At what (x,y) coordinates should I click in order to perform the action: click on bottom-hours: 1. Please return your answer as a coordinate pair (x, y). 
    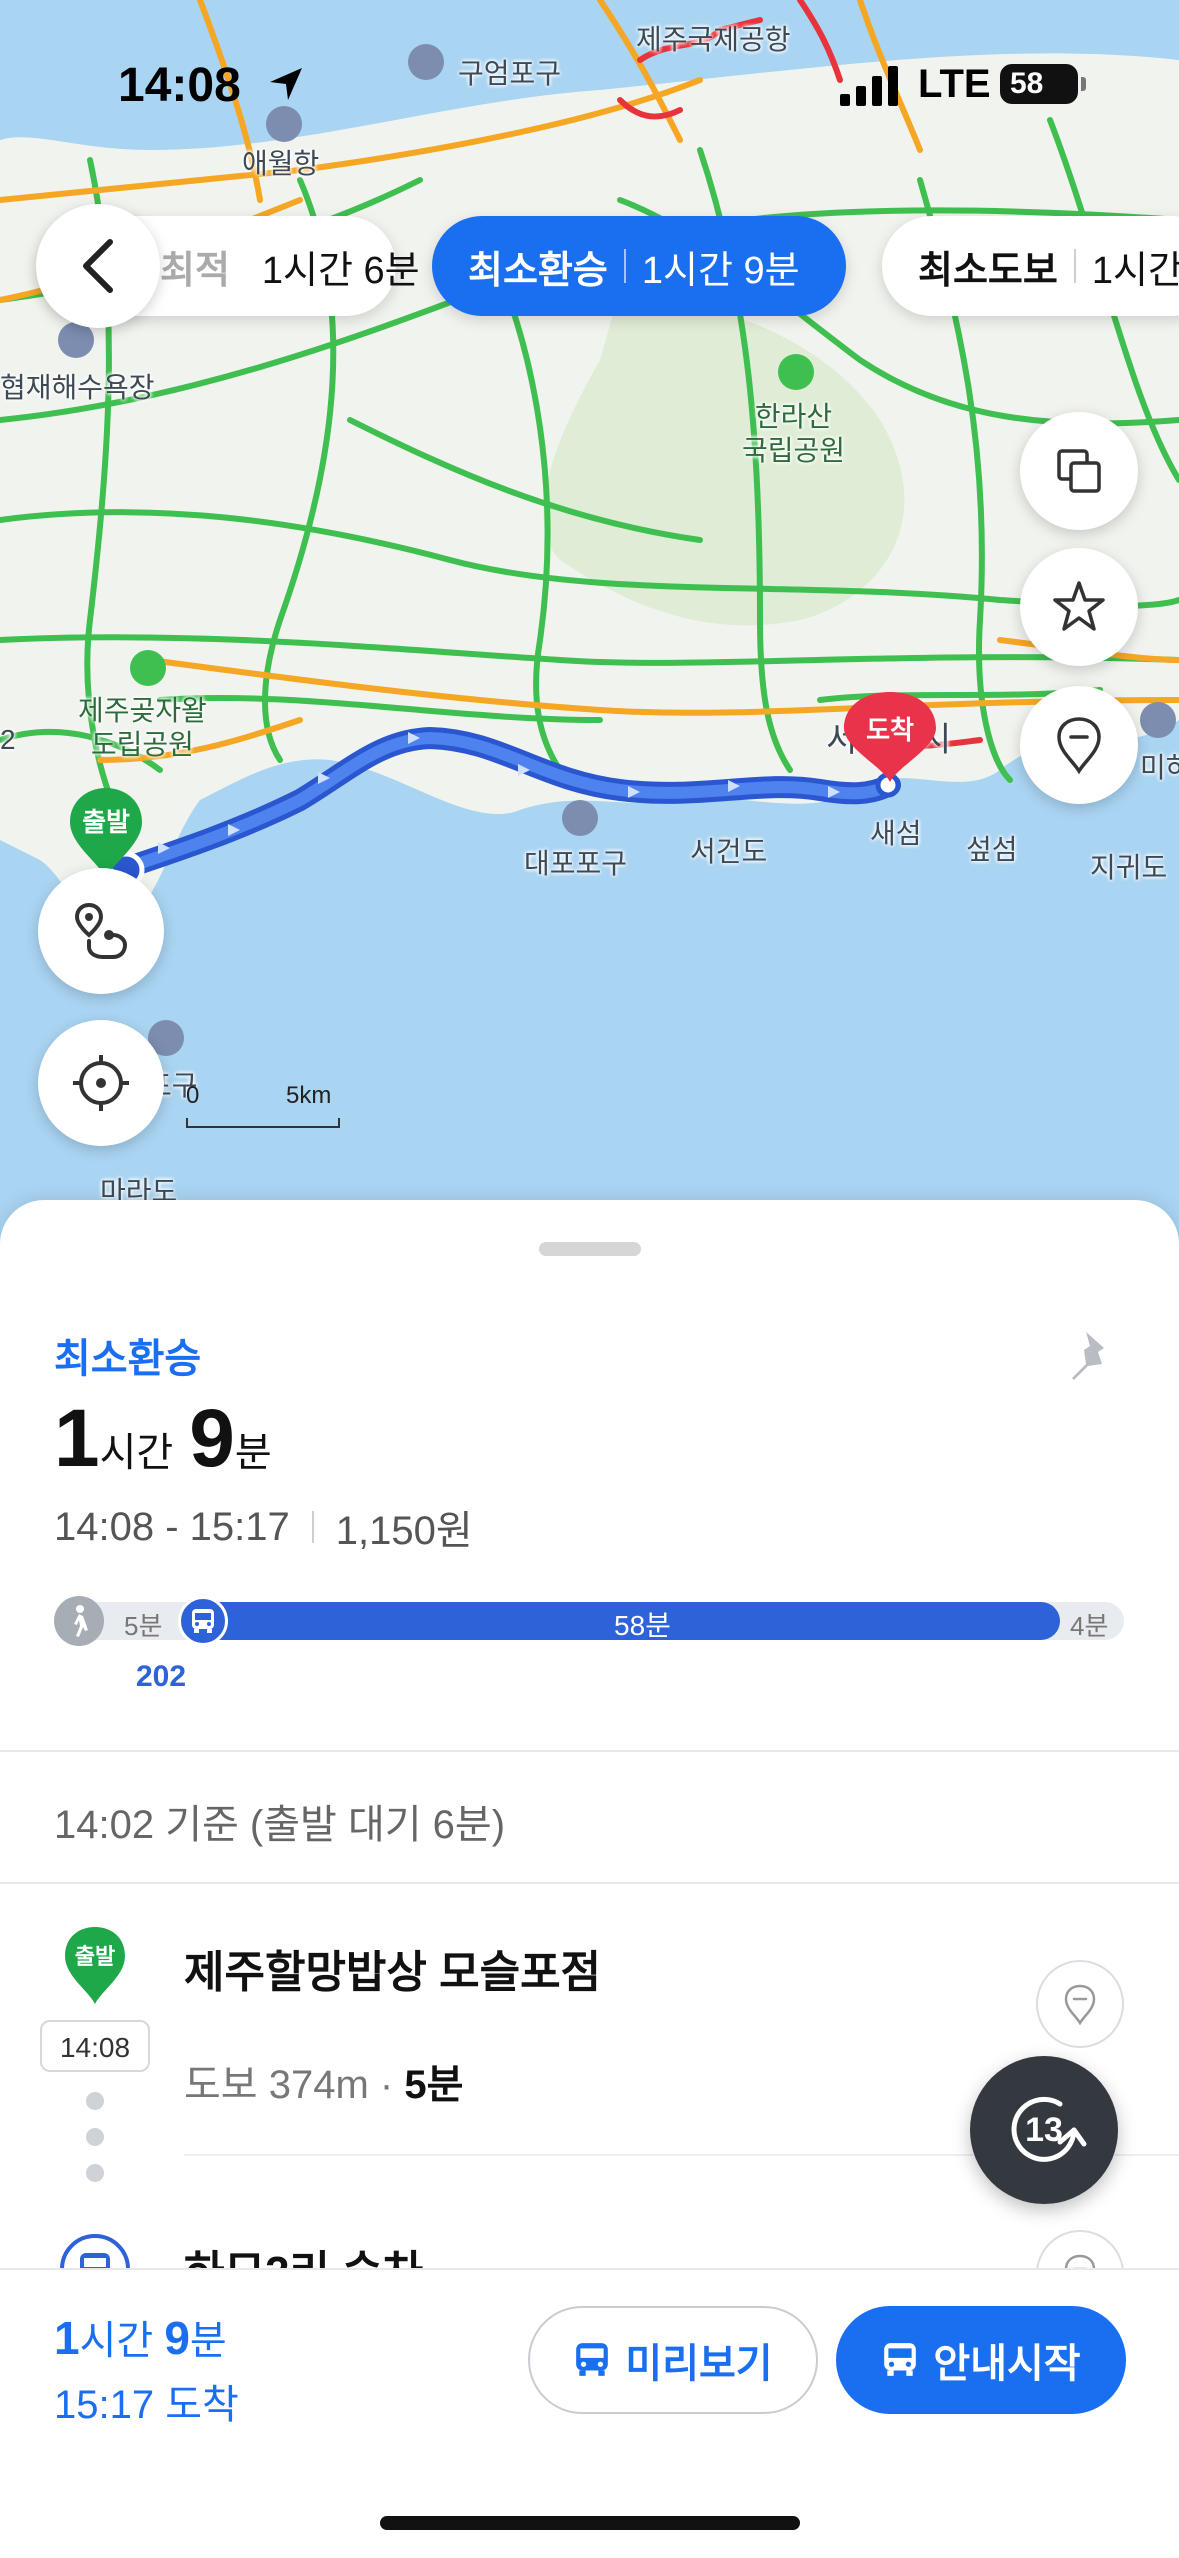
    Looking at the image, I should click on (67, 2338).